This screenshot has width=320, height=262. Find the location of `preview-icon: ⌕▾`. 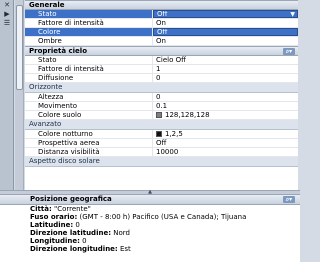

preview-icon: ⌕▾ is located at coordinates (289, 51).